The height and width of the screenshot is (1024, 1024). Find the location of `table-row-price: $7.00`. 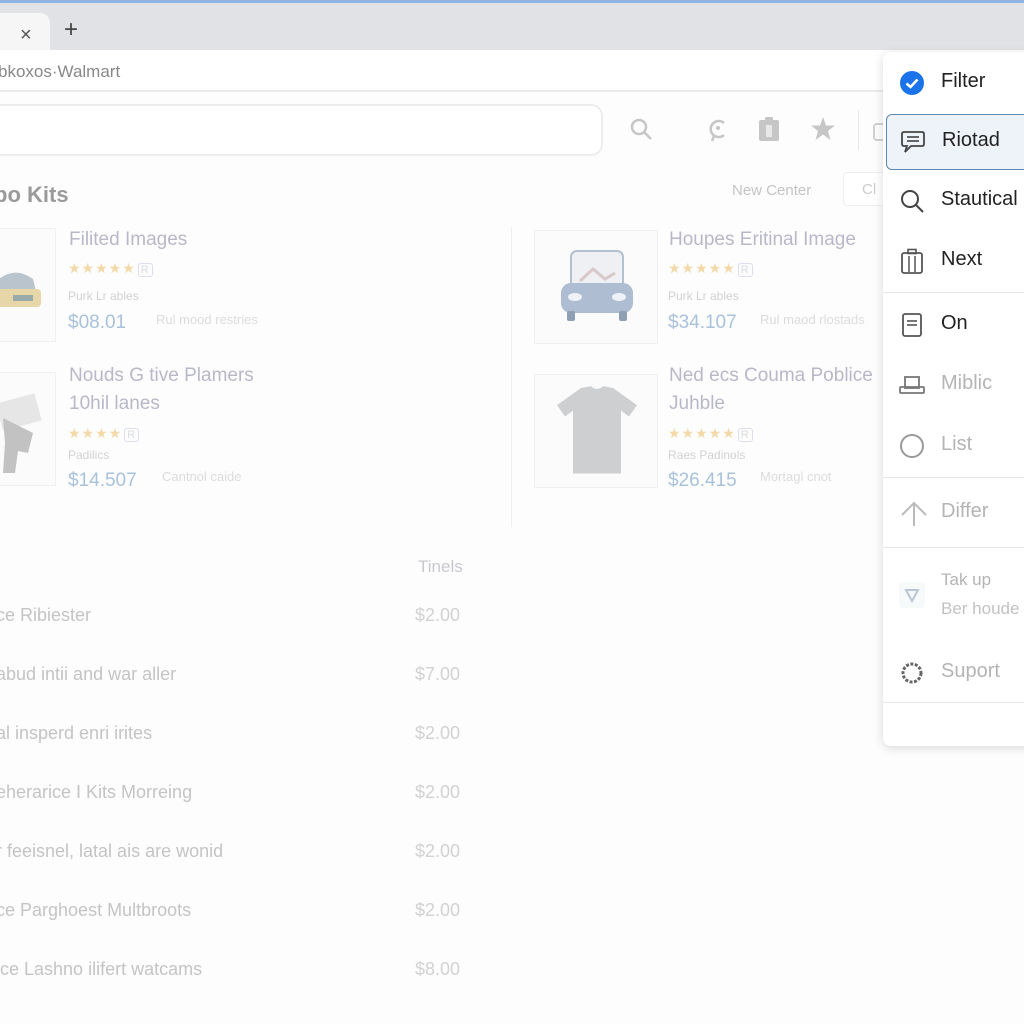

table-row-price: $7.00 is located at coordinates (438, 674).